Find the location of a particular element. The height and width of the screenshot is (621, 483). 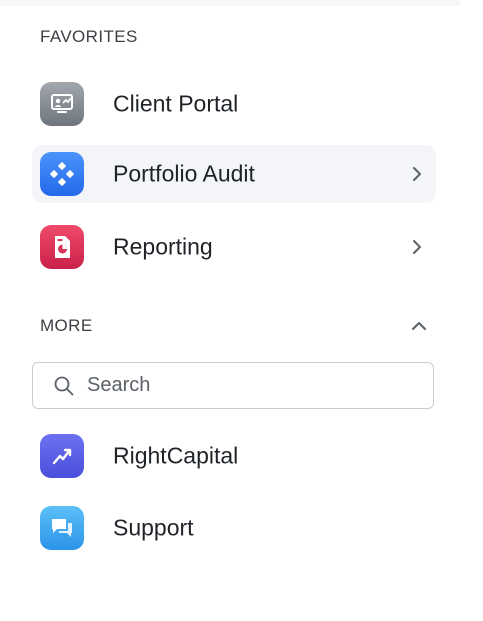

search-input is located at coordinates (257, 385).